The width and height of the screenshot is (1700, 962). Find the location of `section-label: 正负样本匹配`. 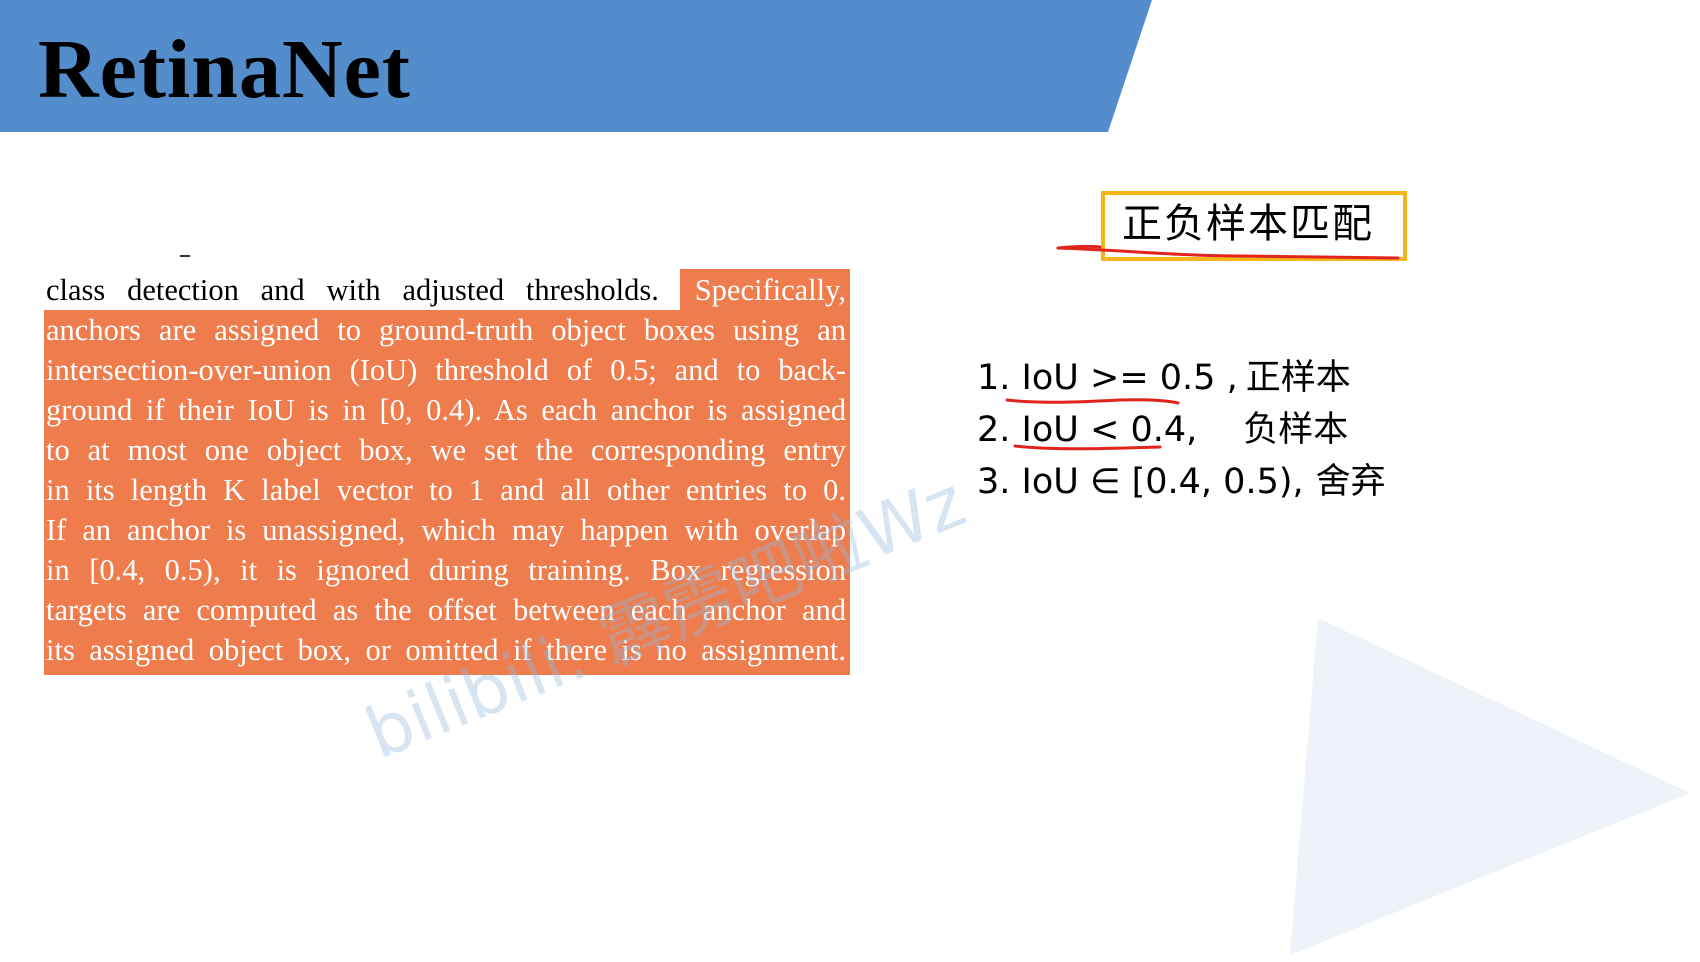

section-label: 正负样本匹配 is located at coordinates (1248, 224).